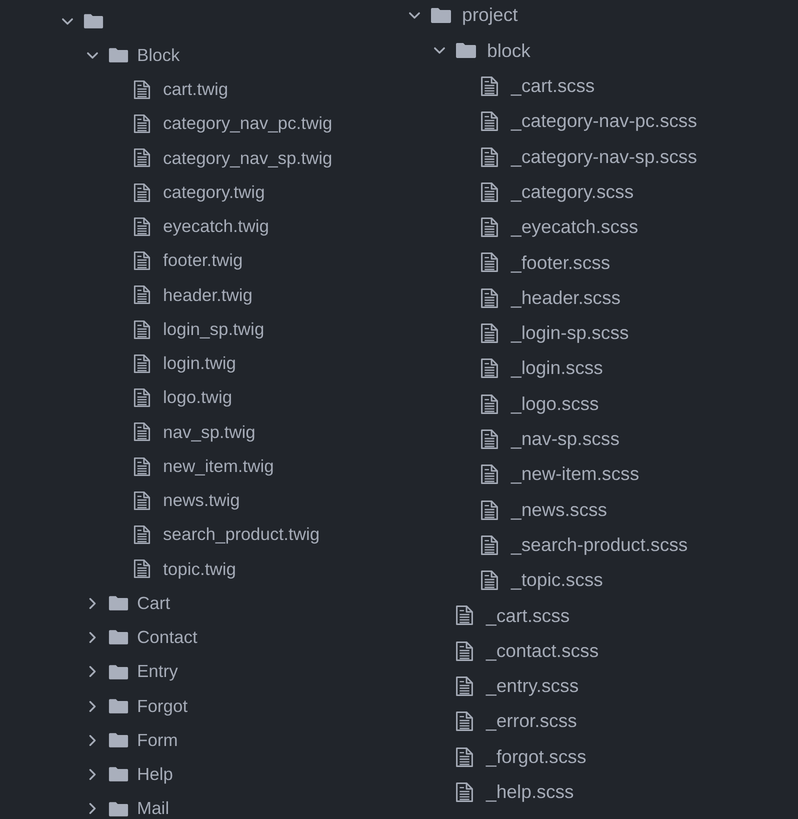 The width and height of the screenshot is (798, 819). Describe the element at coordinates (188, 261) in the screenshot. I see `file-item: footer.twig` at that location.